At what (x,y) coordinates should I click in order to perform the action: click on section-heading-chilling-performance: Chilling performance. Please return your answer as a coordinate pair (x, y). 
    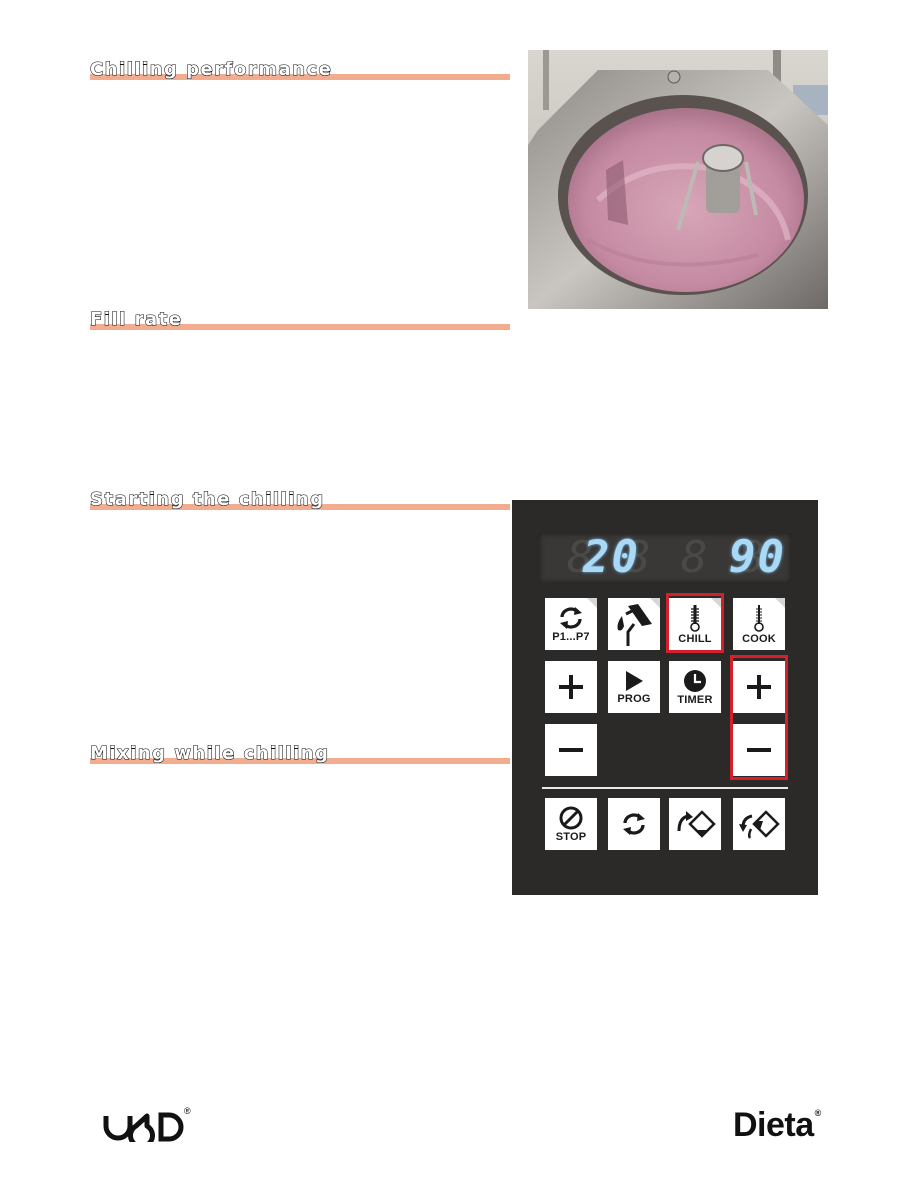
    Looking at the image, I should click on (299, 65).